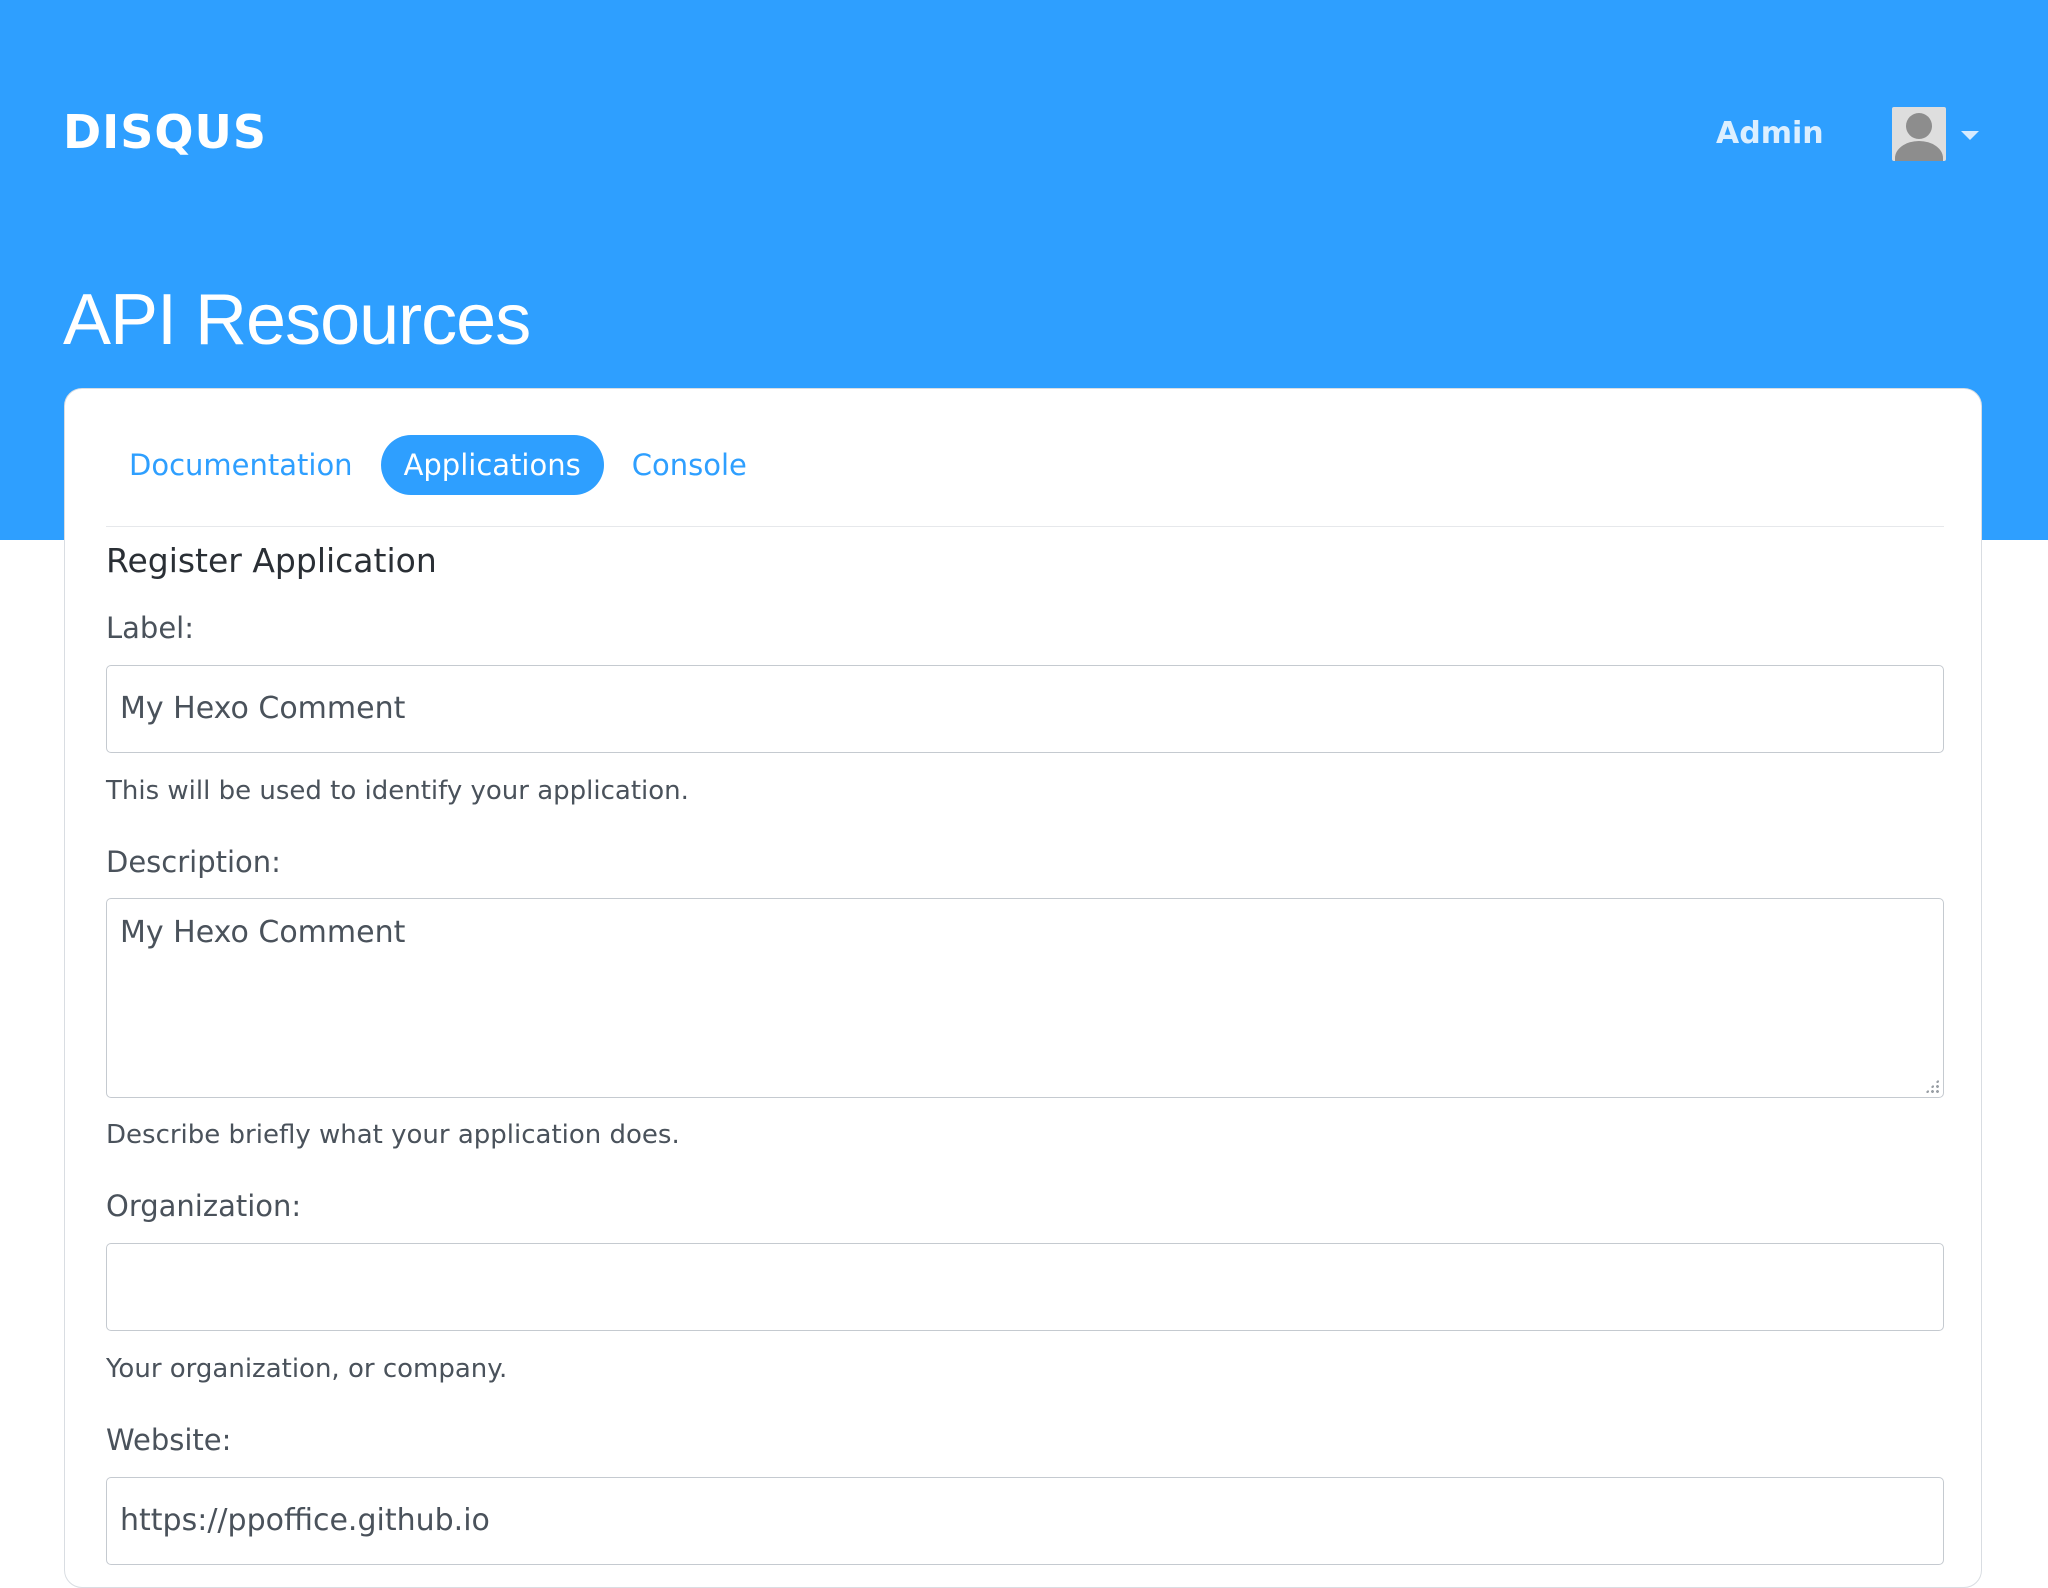 The image size is (2048, 1588). Describe the element at coordinates (1025, 709) in the screenshot. I see `label-input: My Hexo Comment` at that location.